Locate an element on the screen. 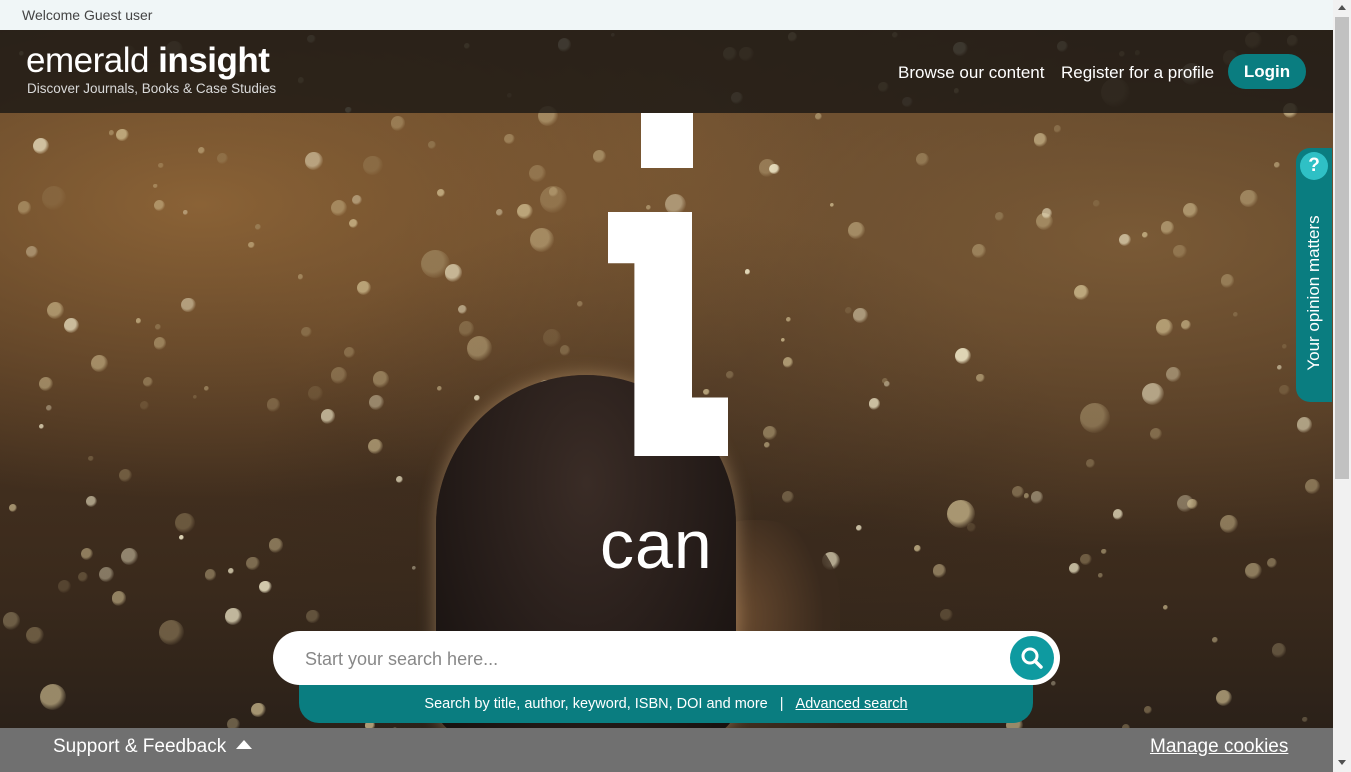 The image size is (1351, 772). scrollbar-thumb is located at coordinates (1342, 248).